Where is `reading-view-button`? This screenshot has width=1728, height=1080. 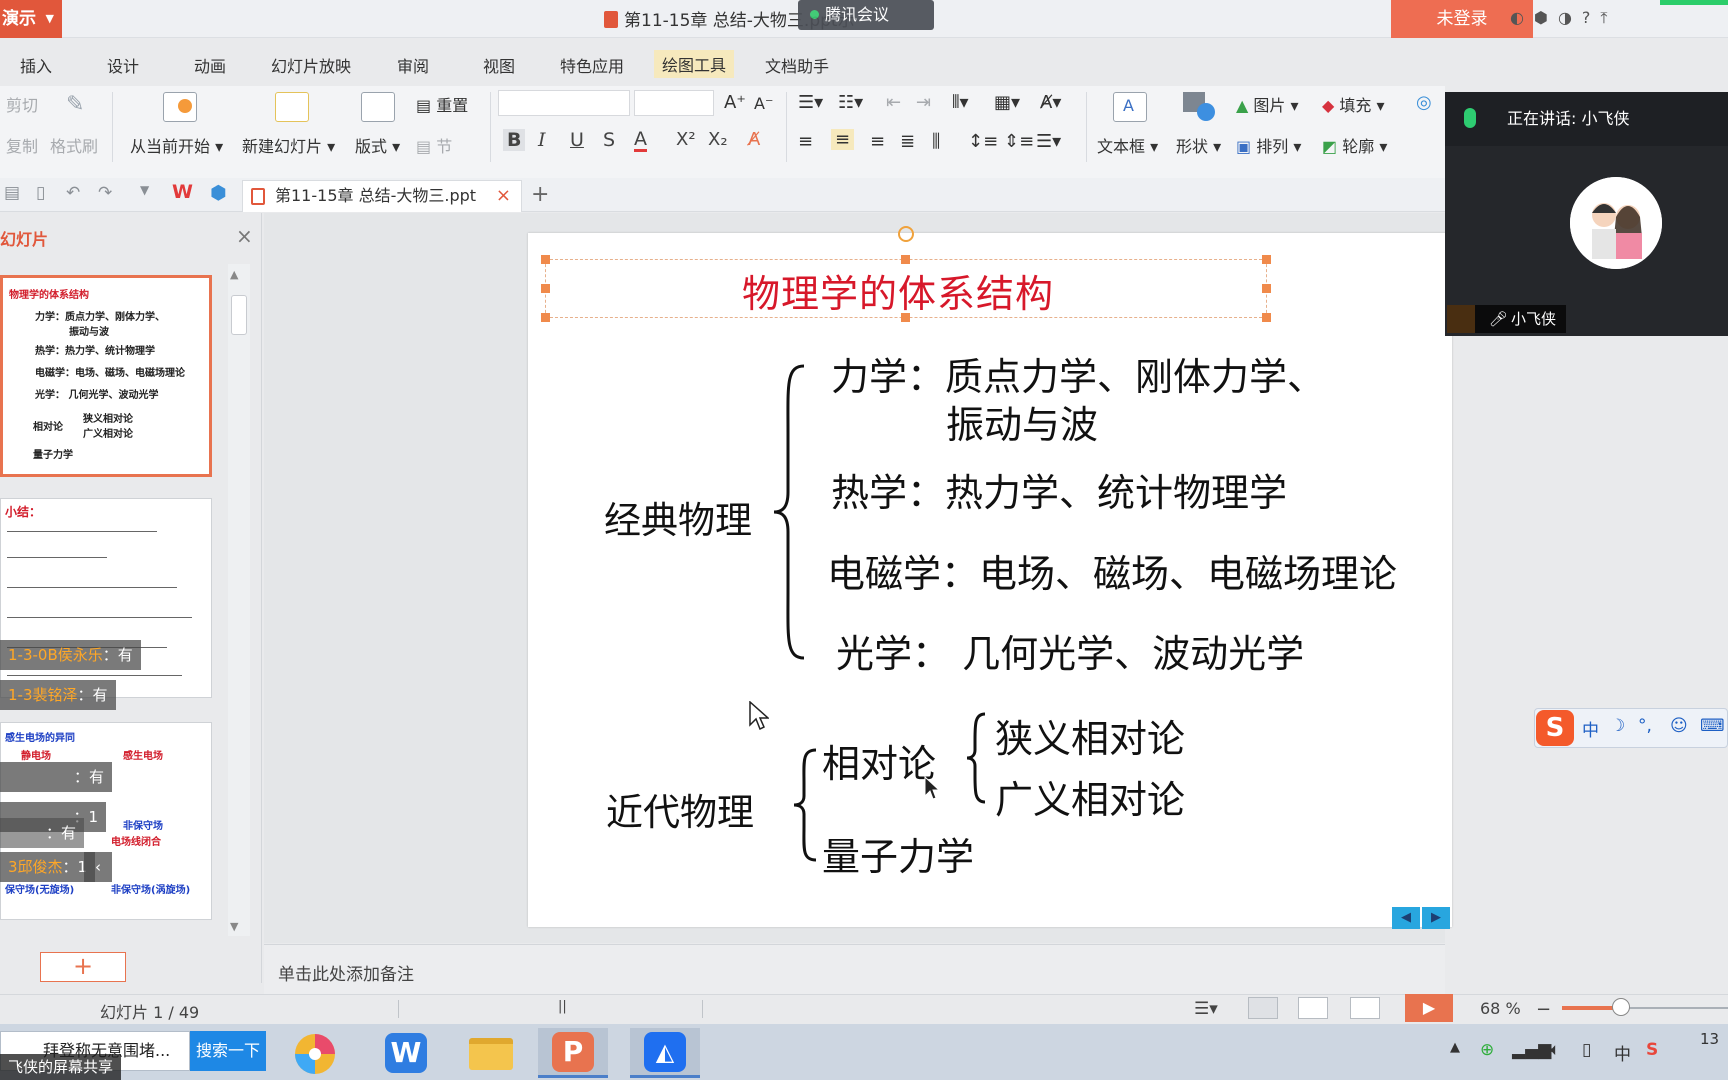
reading-view-button is located at coordinates (1365, 1008).